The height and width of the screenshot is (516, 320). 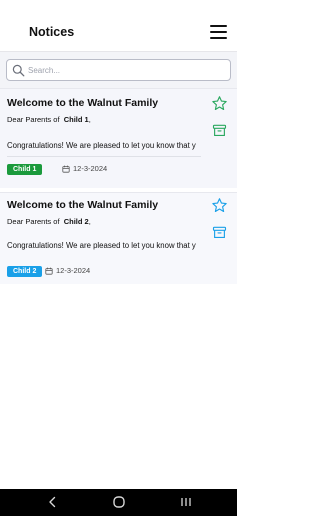 I want to click on back-chevron-icon, so click(x=53, y=502).